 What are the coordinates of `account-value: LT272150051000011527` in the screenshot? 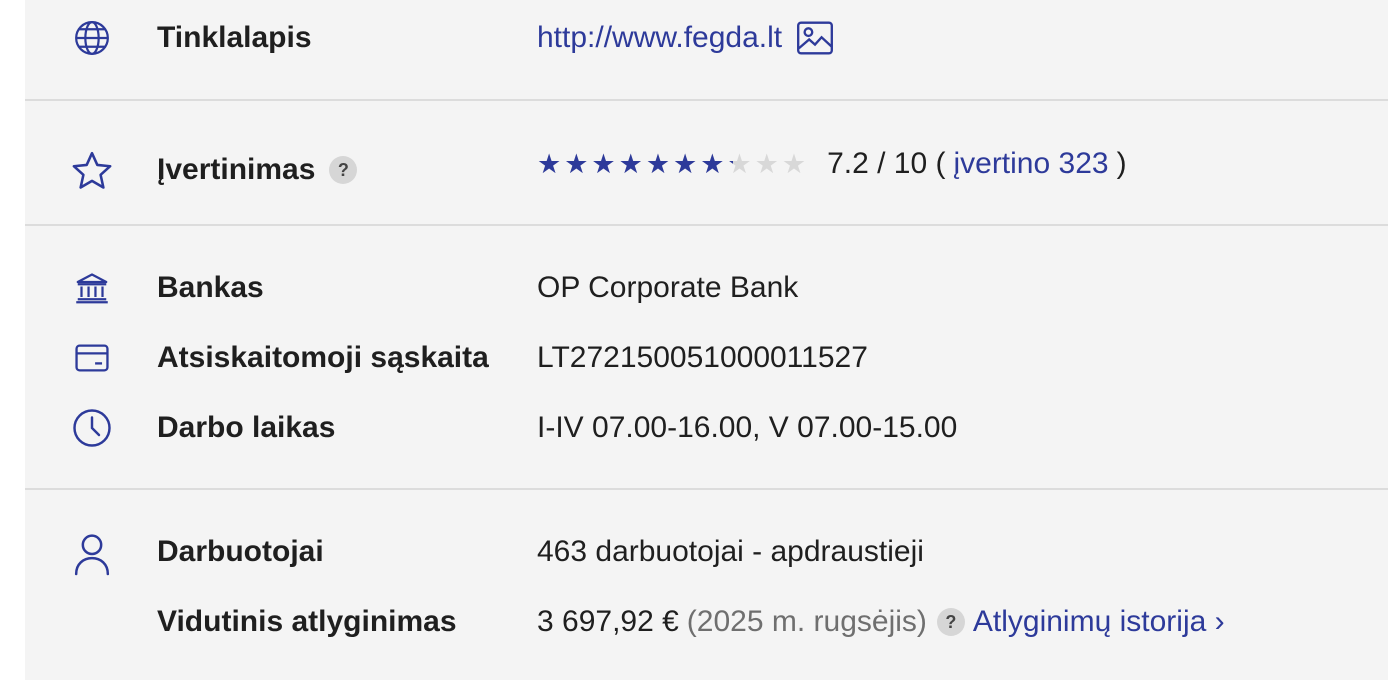 It's located at (702, 357).